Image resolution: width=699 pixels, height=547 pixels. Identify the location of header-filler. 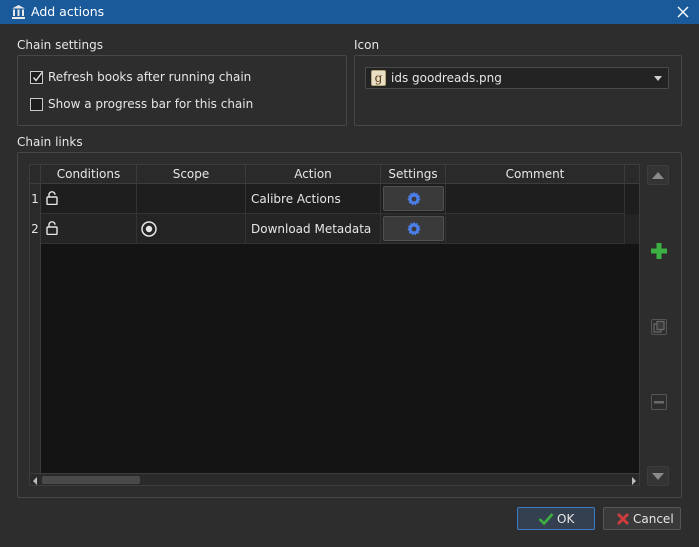
(632, 174).